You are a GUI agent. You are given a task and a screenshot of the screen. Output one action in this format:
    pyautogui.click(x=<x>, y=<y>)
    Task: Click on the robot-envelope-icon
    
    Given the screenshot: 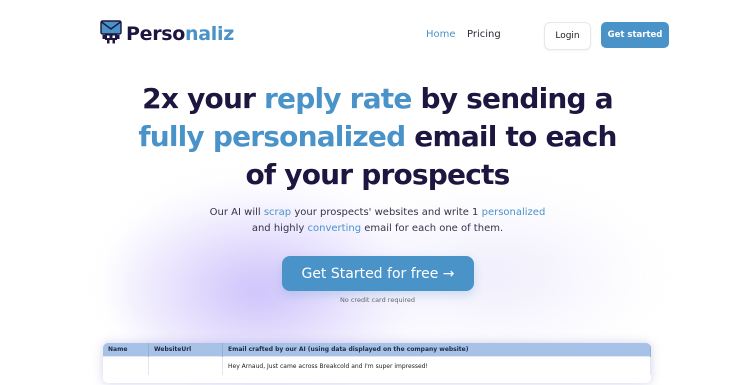 What is the action you would take?
    pyautogui.click(x=111, y=34)
    